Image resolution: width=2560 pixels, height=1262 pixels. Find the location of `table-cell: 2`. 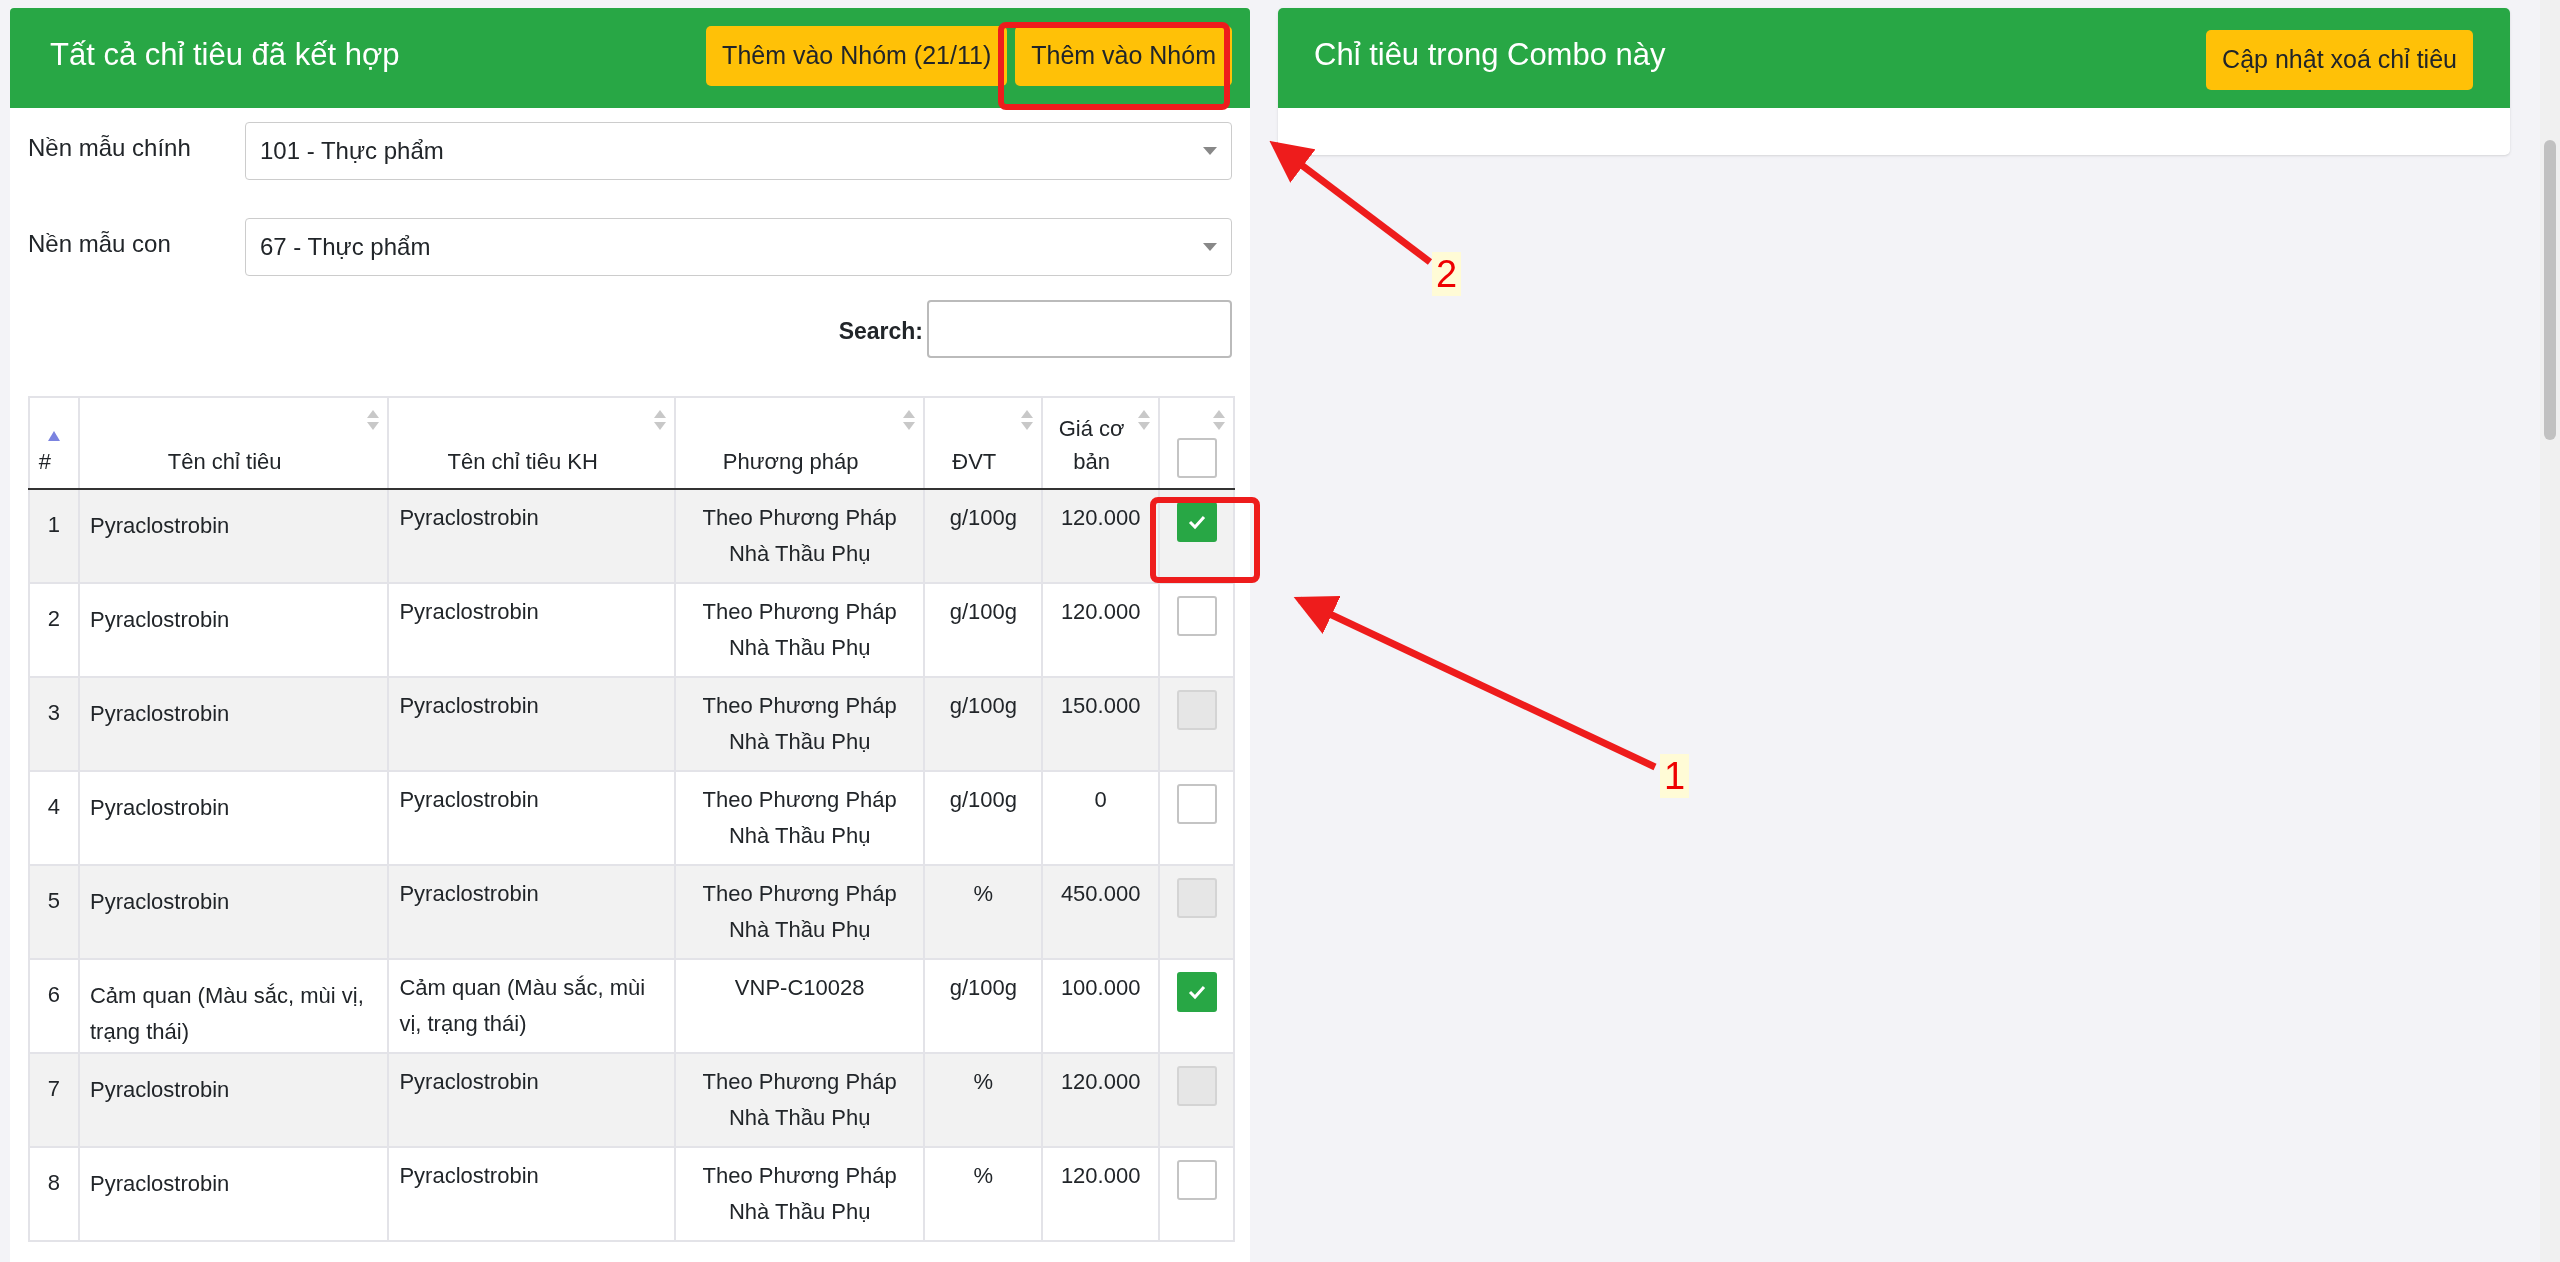

table-cell: 2 is located at coordinates (54, 630).